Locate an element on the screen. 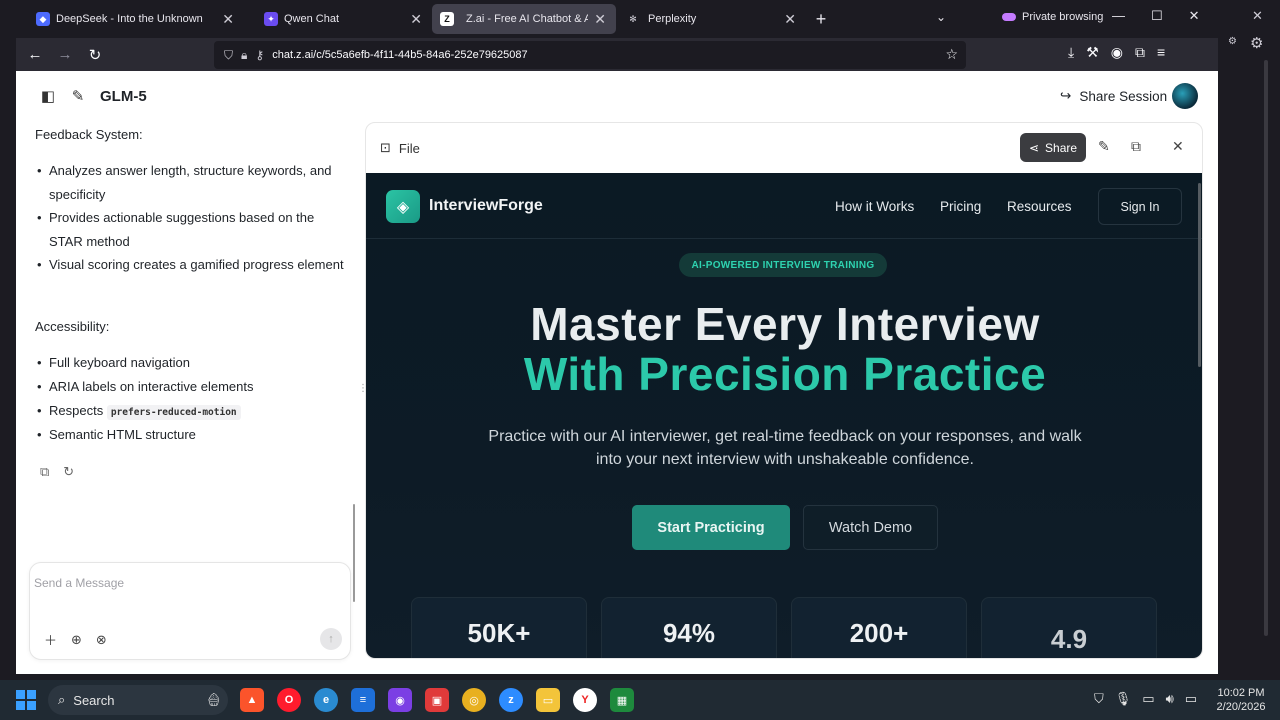 This screenshot has width=1280, height=720. inline-code: prefers-reduced-motion is located at coordinates (173, 412).